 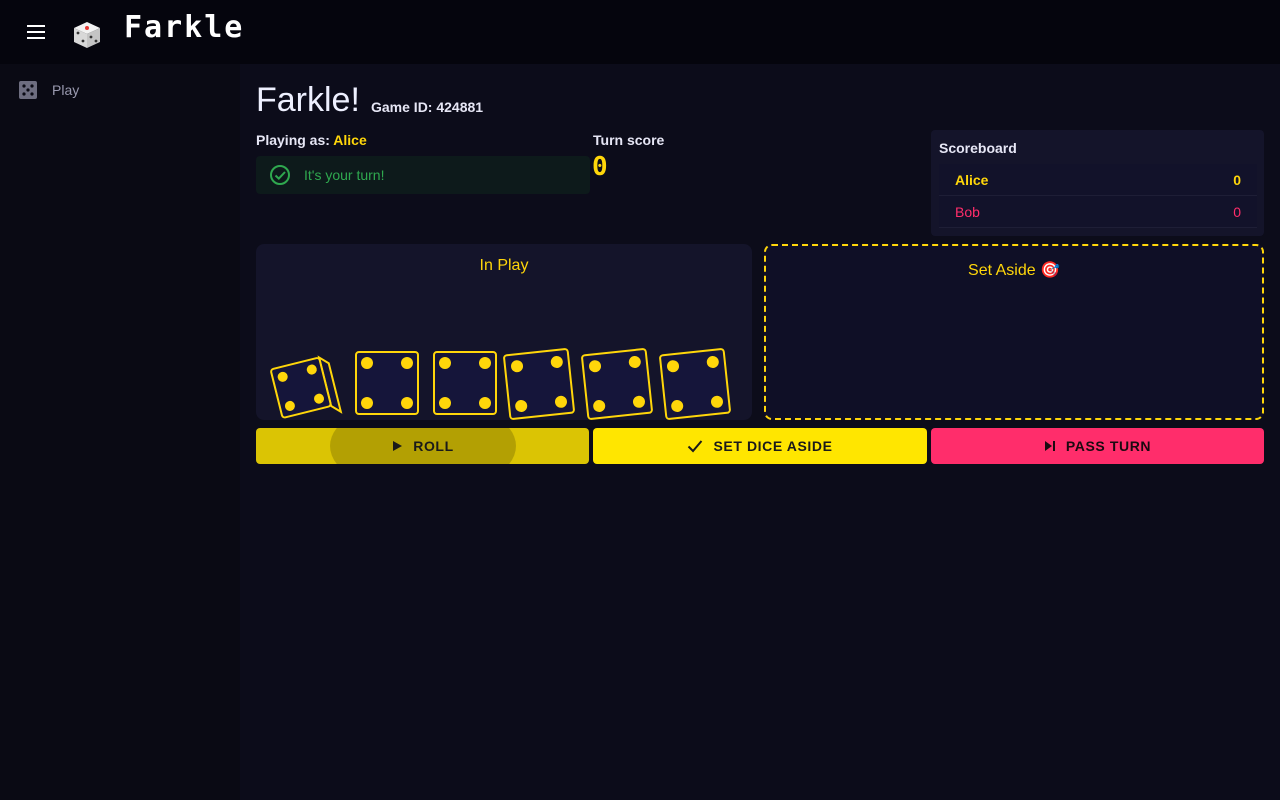 I want to click on playing-as: Playing as: Alice, so click(x=311, y=140).